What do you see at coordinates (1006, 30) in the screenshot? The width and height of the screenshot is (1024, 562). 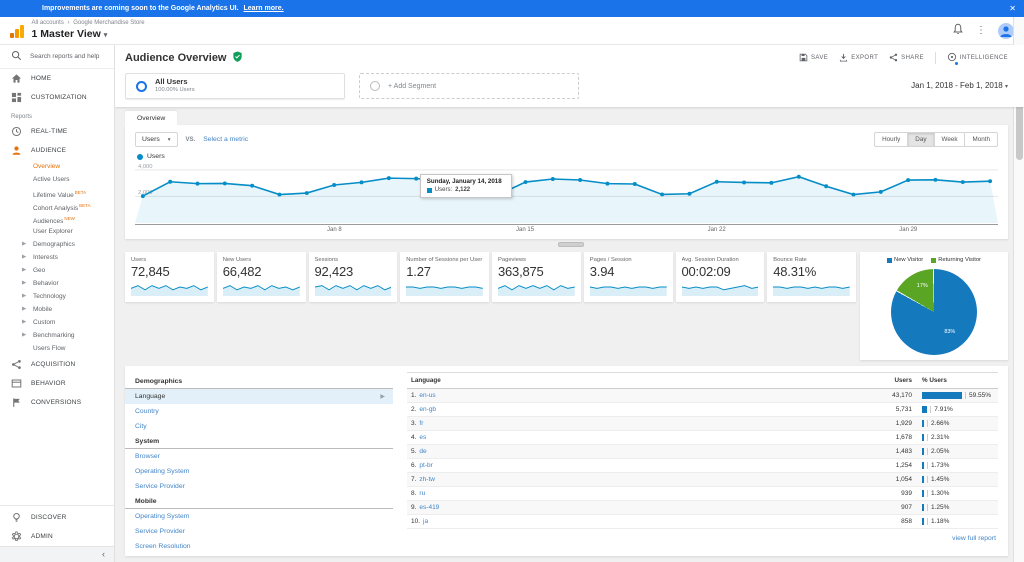 I see `account-avatar` at bounding box center [1006, 30].